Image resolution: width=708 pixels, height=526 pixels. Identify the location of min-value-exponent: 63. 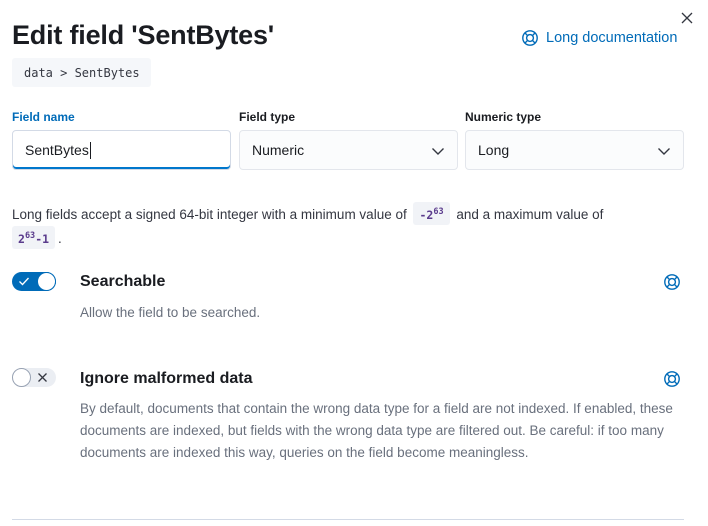
(438, 212).